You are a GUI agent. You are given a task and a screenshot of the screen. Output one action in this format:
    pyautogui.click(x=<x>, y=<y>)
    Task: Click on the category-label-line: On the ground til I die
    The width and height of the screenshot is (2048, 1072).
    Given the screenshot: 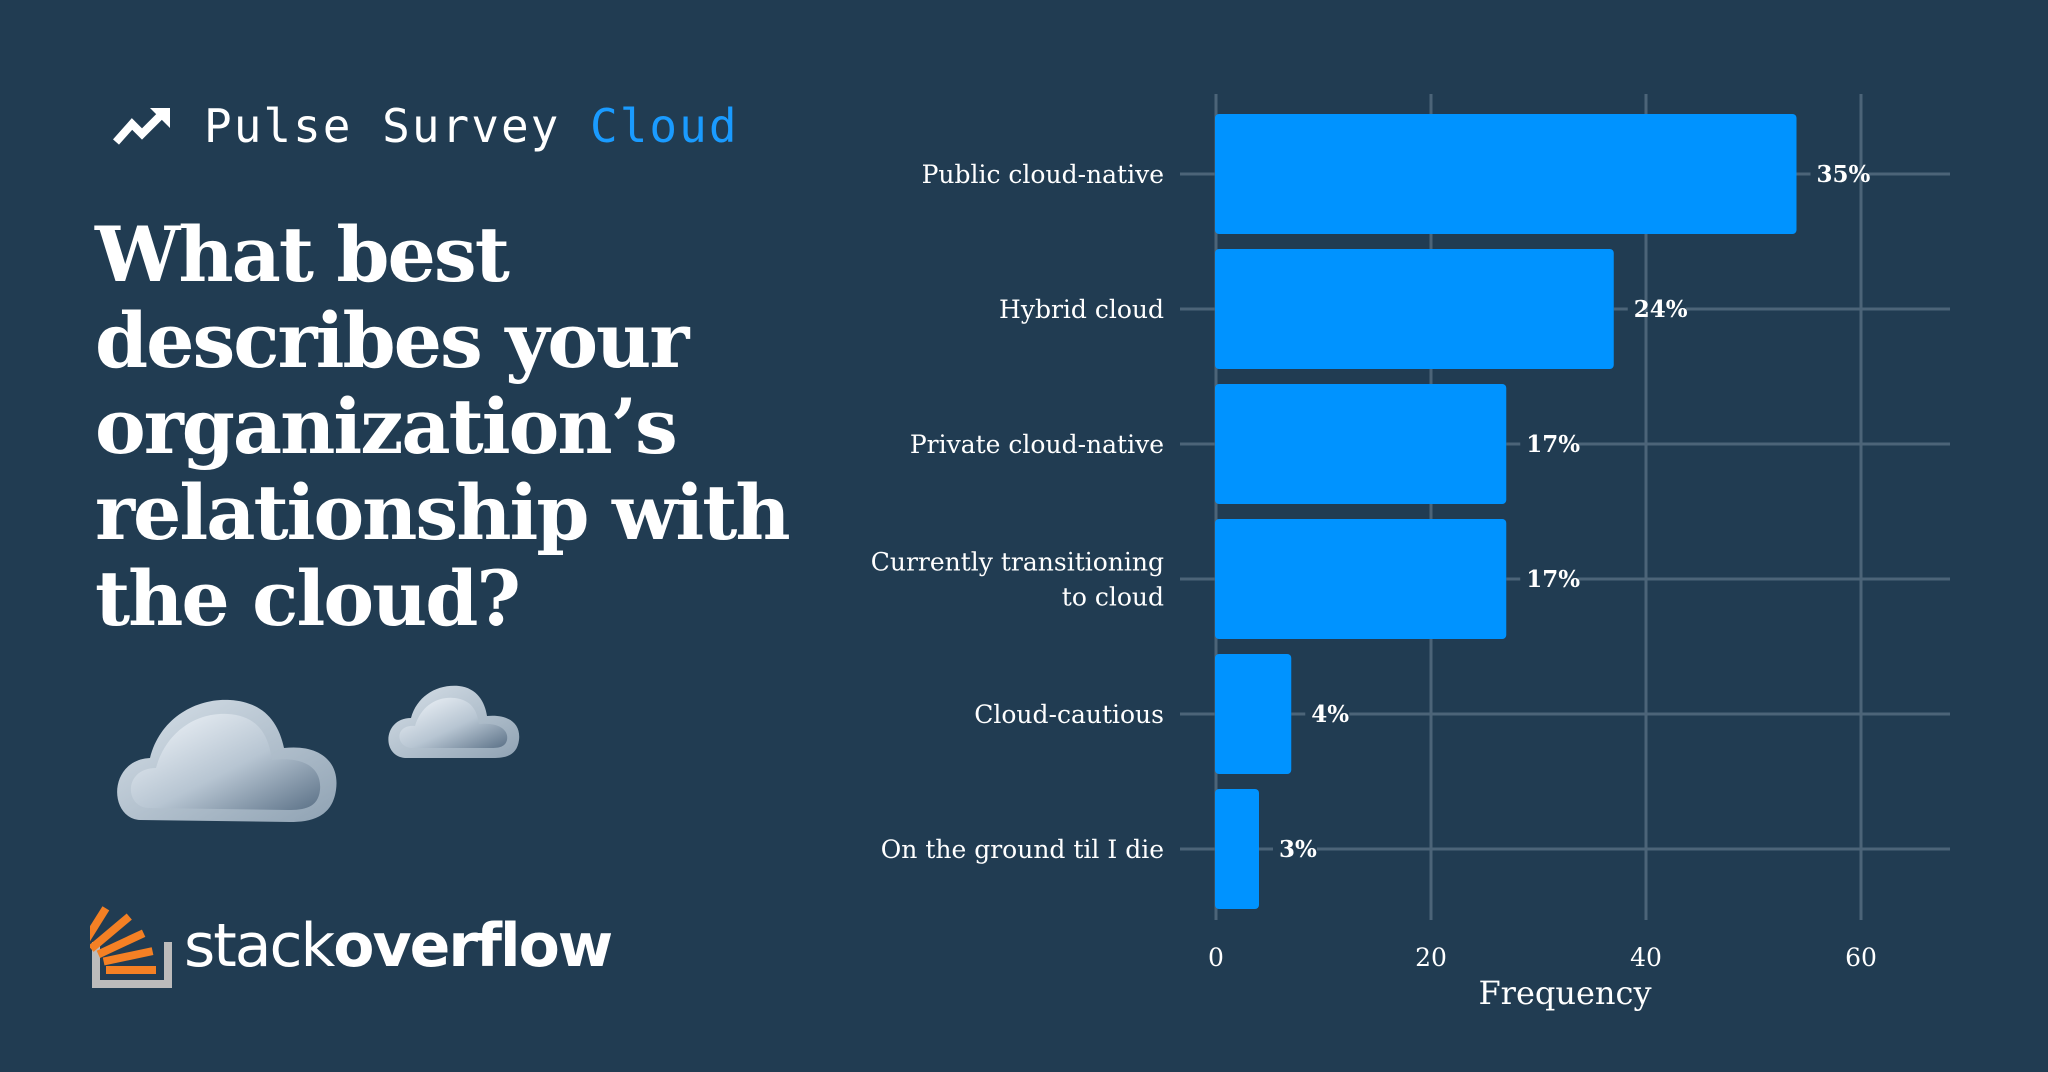 What is the action you would take?
    pyautogui.click(x=1022, y=849)
    